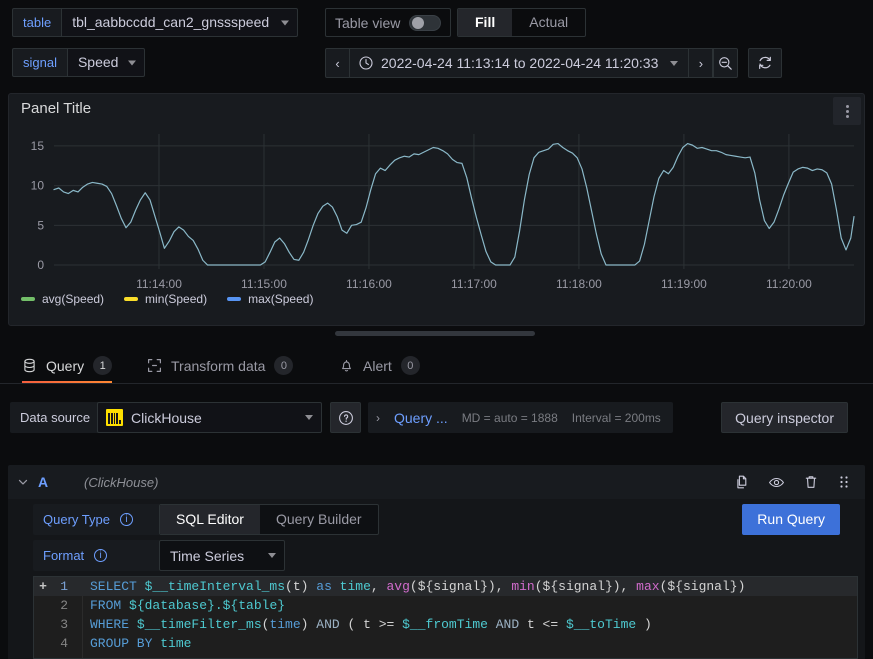  I want to click on refresh-icon, so click(765, 62).